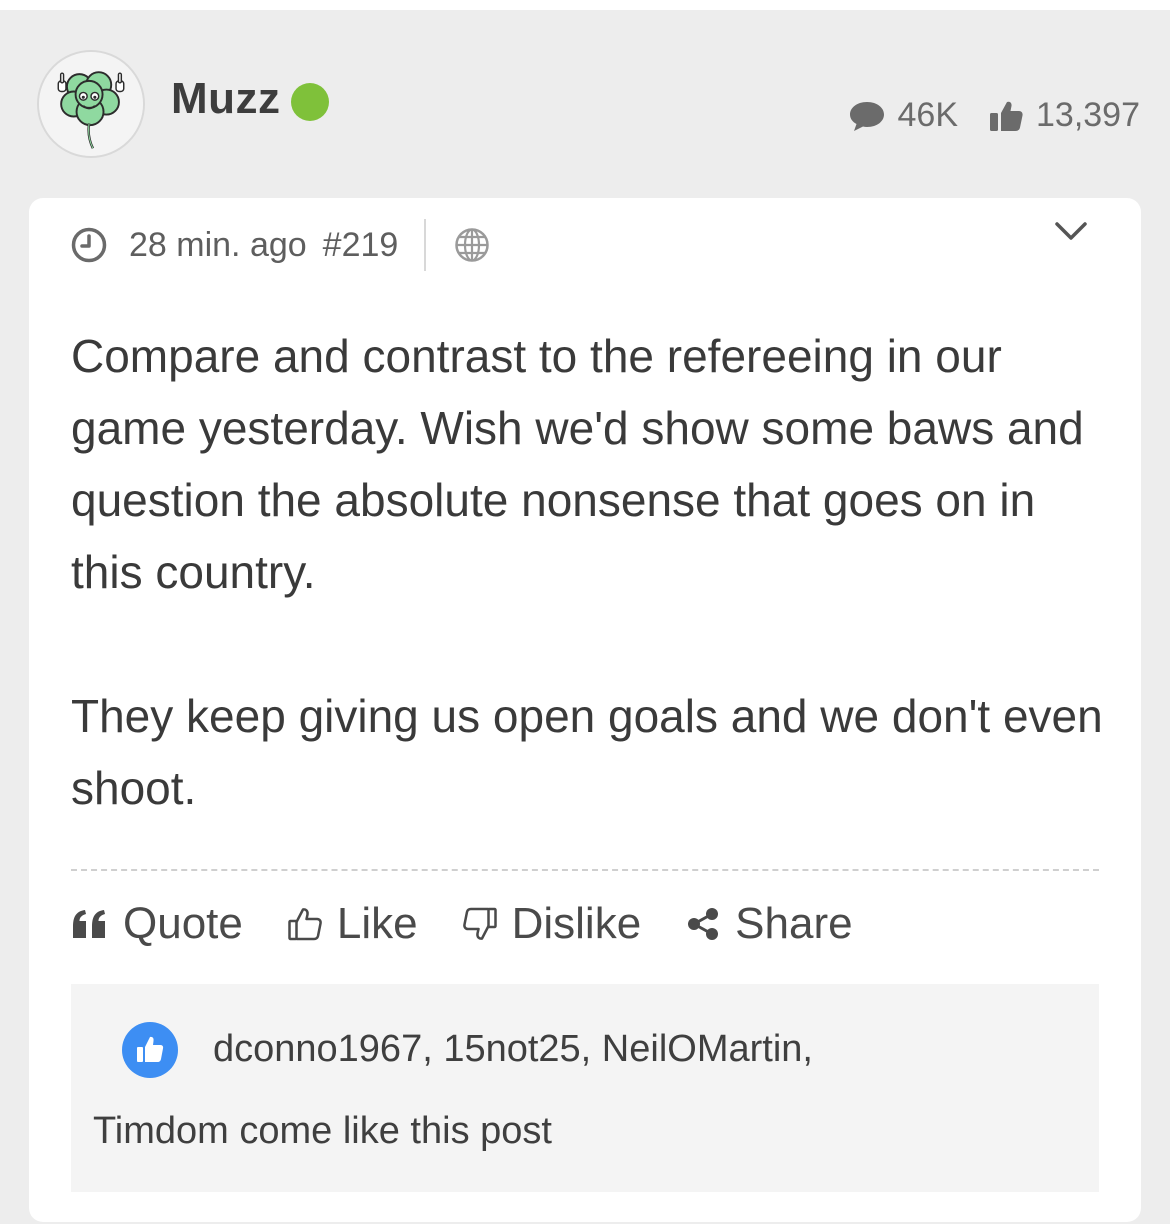  I want to click on post-count-stat: 46K, so click(903, 115).